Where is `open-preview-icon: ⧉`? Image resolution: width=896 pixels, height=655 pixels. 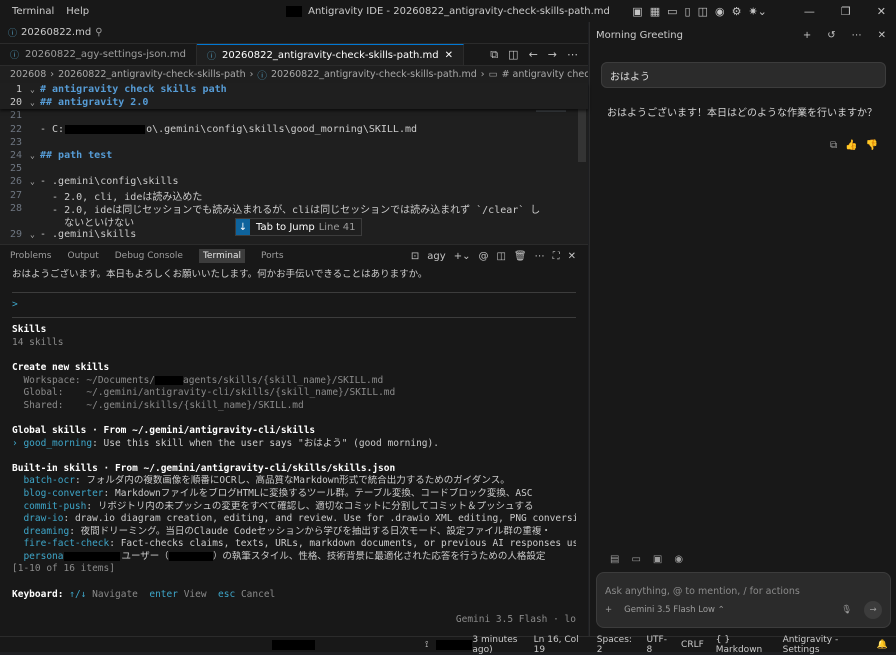
open-preview-icon: ⧉ is located at coordinates (494, 55).